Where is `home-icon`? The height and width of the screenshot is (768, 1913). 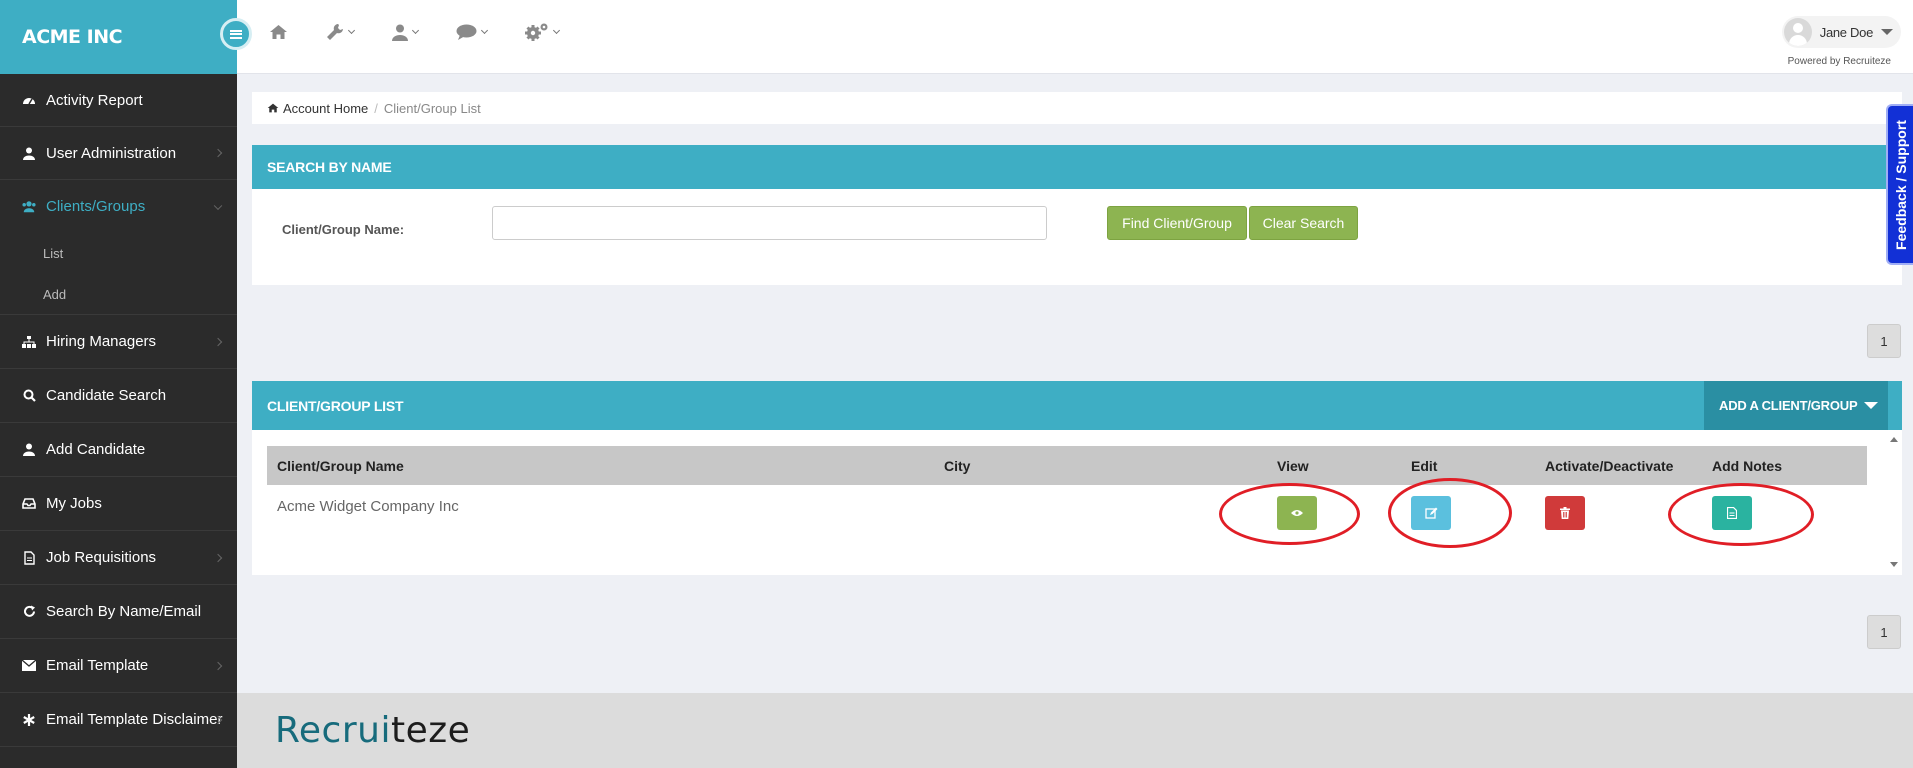 home-icon is located at coordinates (273, 108).